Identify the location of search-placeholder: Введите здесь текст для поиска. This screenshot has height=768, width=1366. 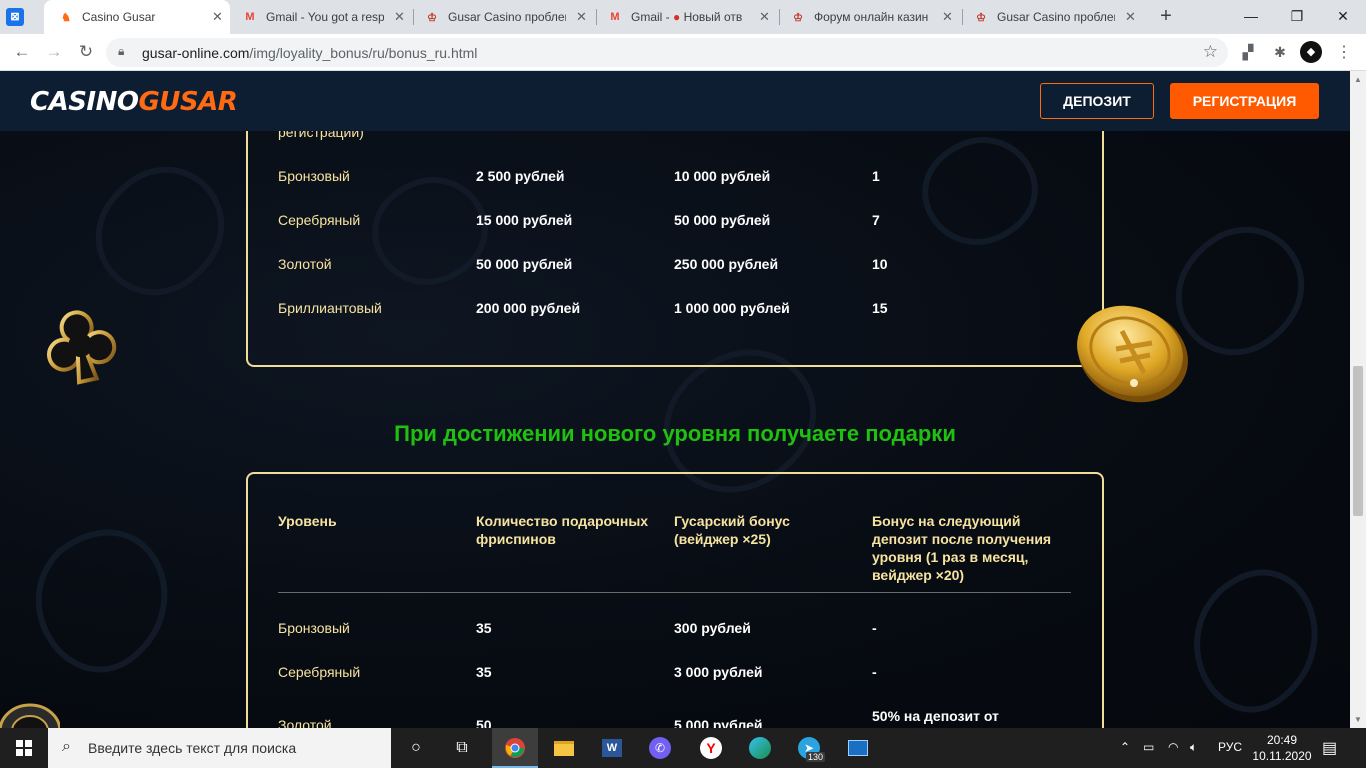
(192, 748).